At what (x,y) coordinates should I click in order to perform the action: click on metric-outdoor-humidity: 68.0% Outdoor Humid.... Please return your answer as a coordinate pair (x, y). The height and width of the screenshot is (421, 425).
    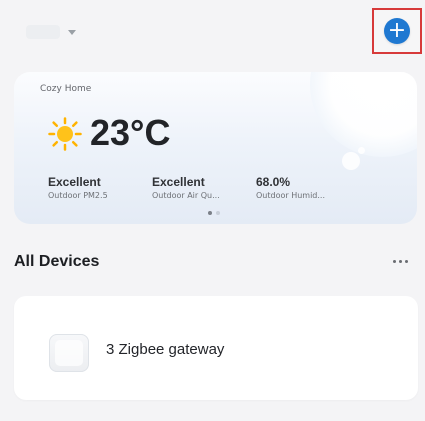
    Looking at the image, I should click on (290, 187).